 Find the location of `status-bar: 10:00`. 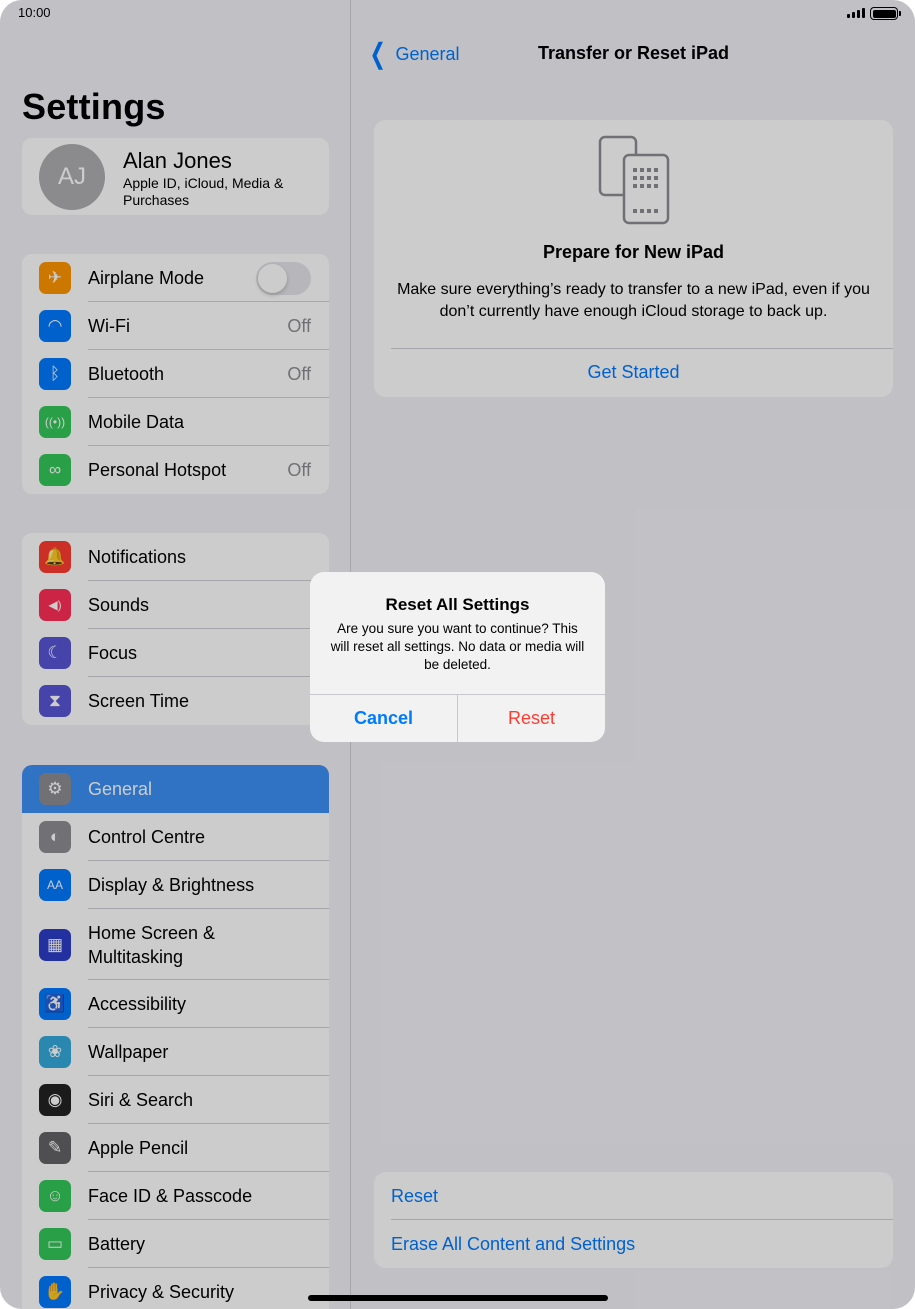

status-bar: 10:00 is located at coordinates (457, 14).